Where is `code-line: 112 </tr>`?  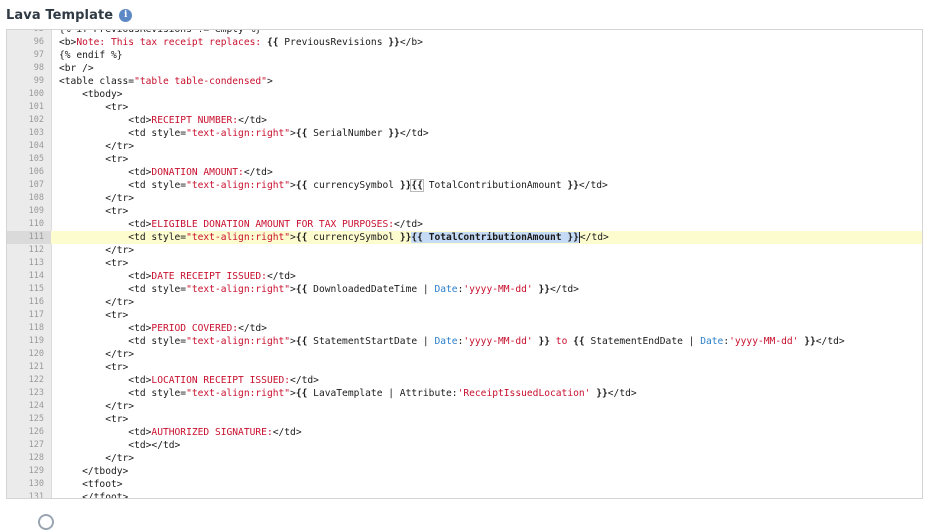
code-line: 112 </tr> is located at coordinates (464, 250).